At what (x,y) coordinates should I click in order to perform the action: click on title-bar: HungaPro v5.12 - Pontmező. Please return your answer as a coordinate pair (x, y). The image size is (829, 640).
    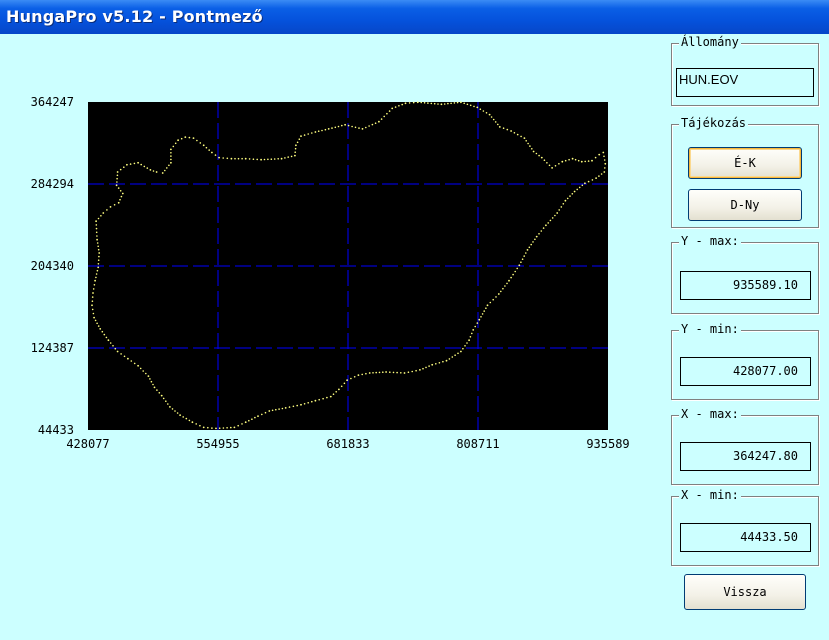
    Looking at the image, I should click on (414, 17).